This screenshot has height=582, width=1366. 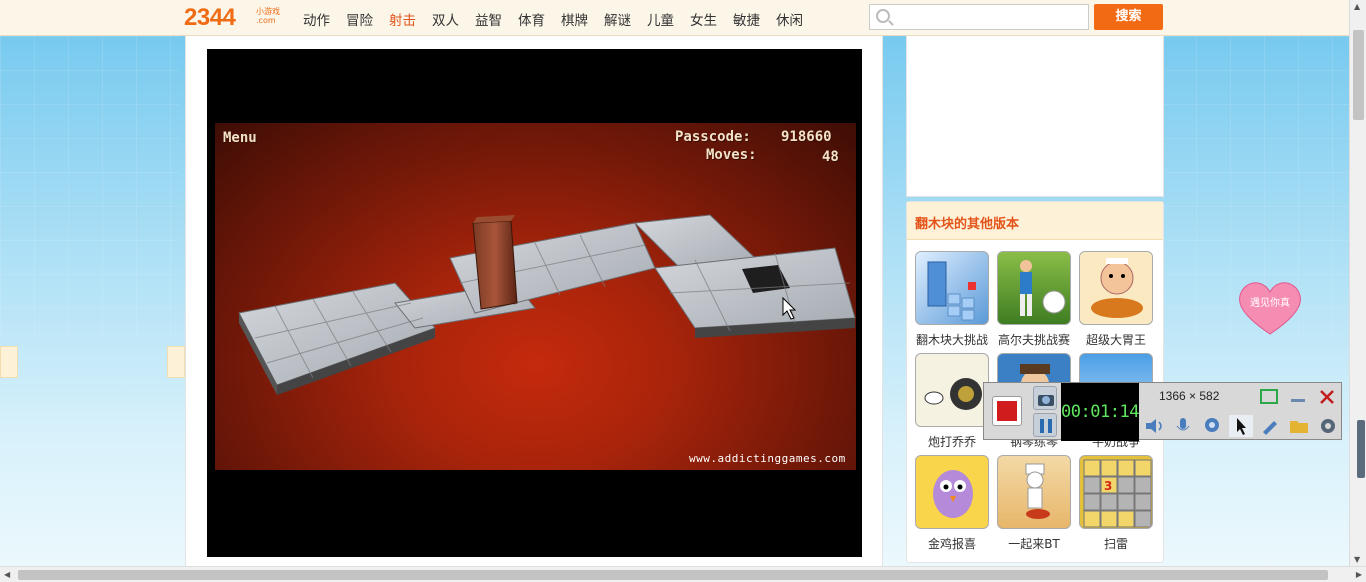 What do you see at coordinates (1033, 340) in the screenshot?
I see `game-label: 高尔夫挑战赛` at bounding box center [1033, 340].